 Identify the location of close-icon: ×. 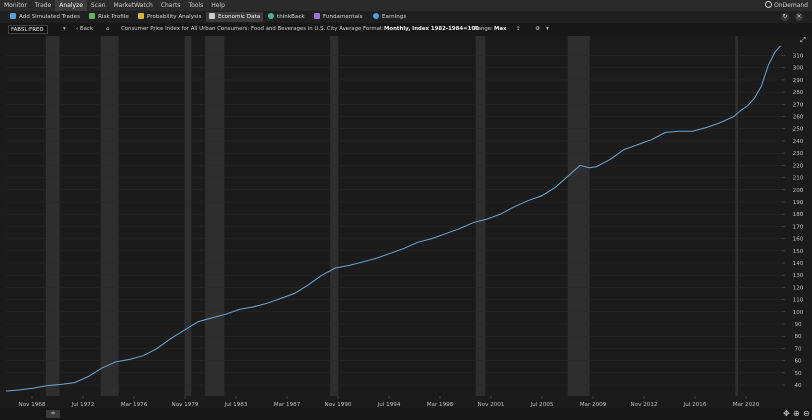
(799, 17).